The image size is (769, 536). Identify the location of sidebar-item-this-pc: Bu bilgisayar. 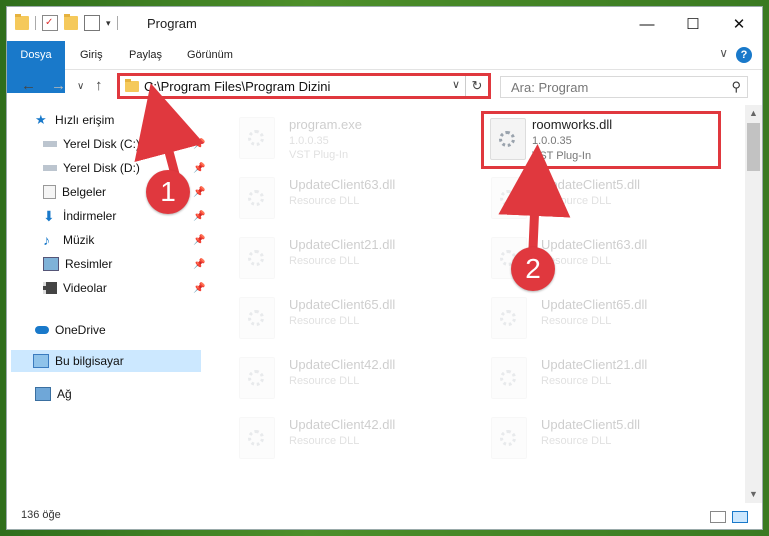
(106, 361).